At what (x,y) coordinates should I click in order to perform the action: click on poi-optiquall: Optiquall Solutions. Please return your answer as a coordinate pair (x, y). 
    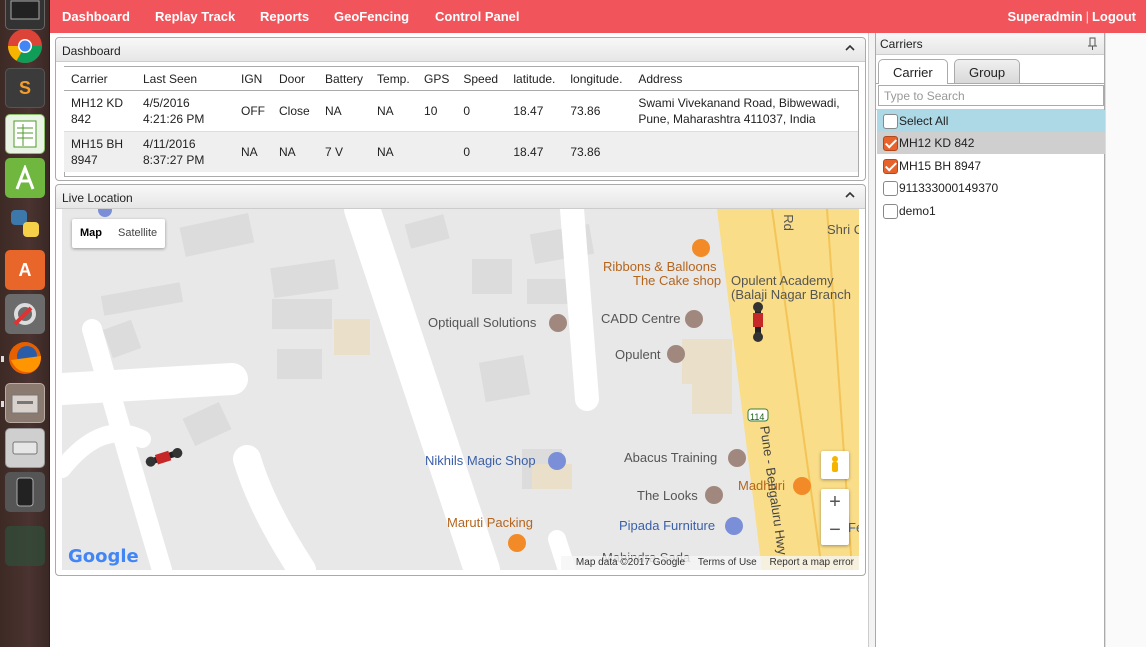
    Looking at the image, I should click on (482, 322).